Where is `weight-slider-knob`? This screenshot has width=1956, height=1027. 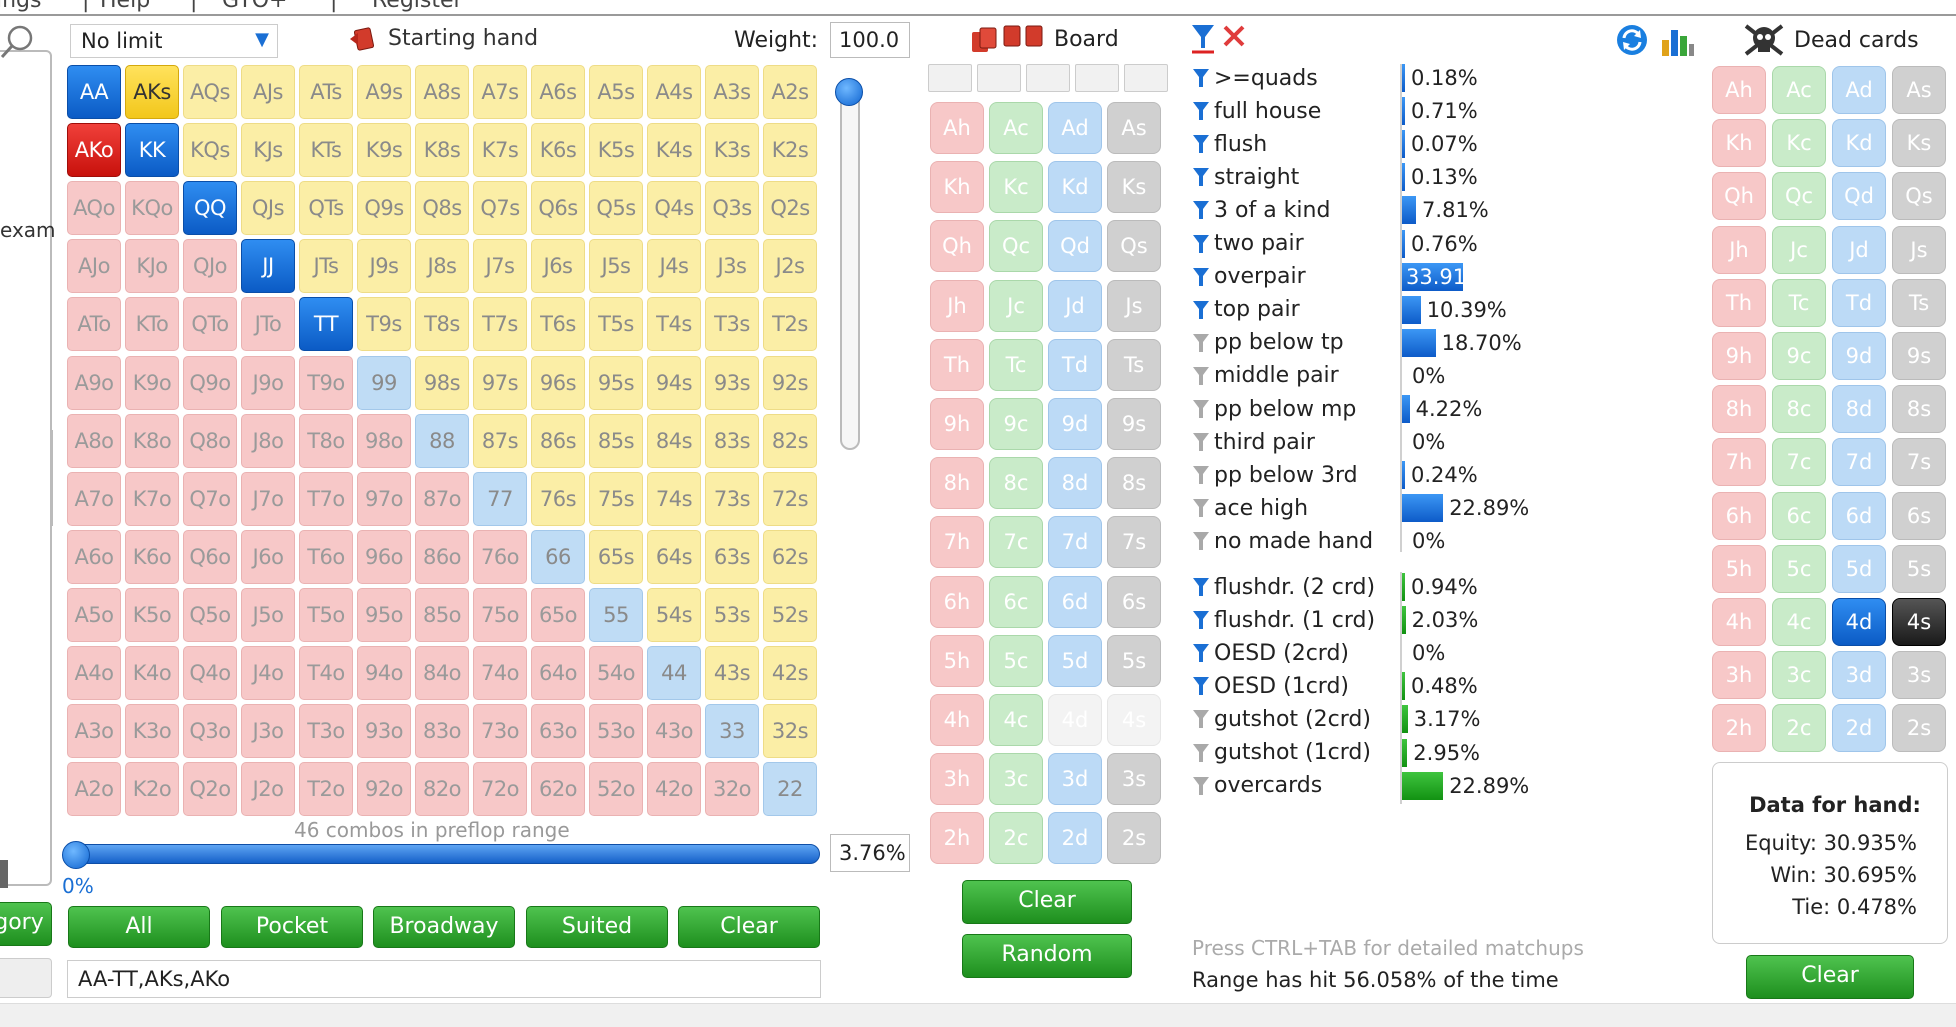 weight-slider-knob is located at coordinates (849, 92).